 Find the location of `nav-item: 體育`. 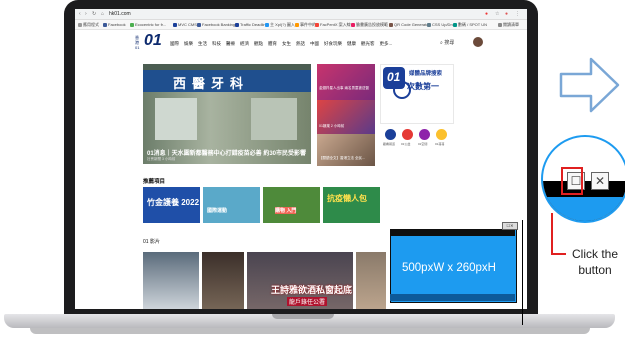

nav-item: 體育 is located at coordinates (272, 43).